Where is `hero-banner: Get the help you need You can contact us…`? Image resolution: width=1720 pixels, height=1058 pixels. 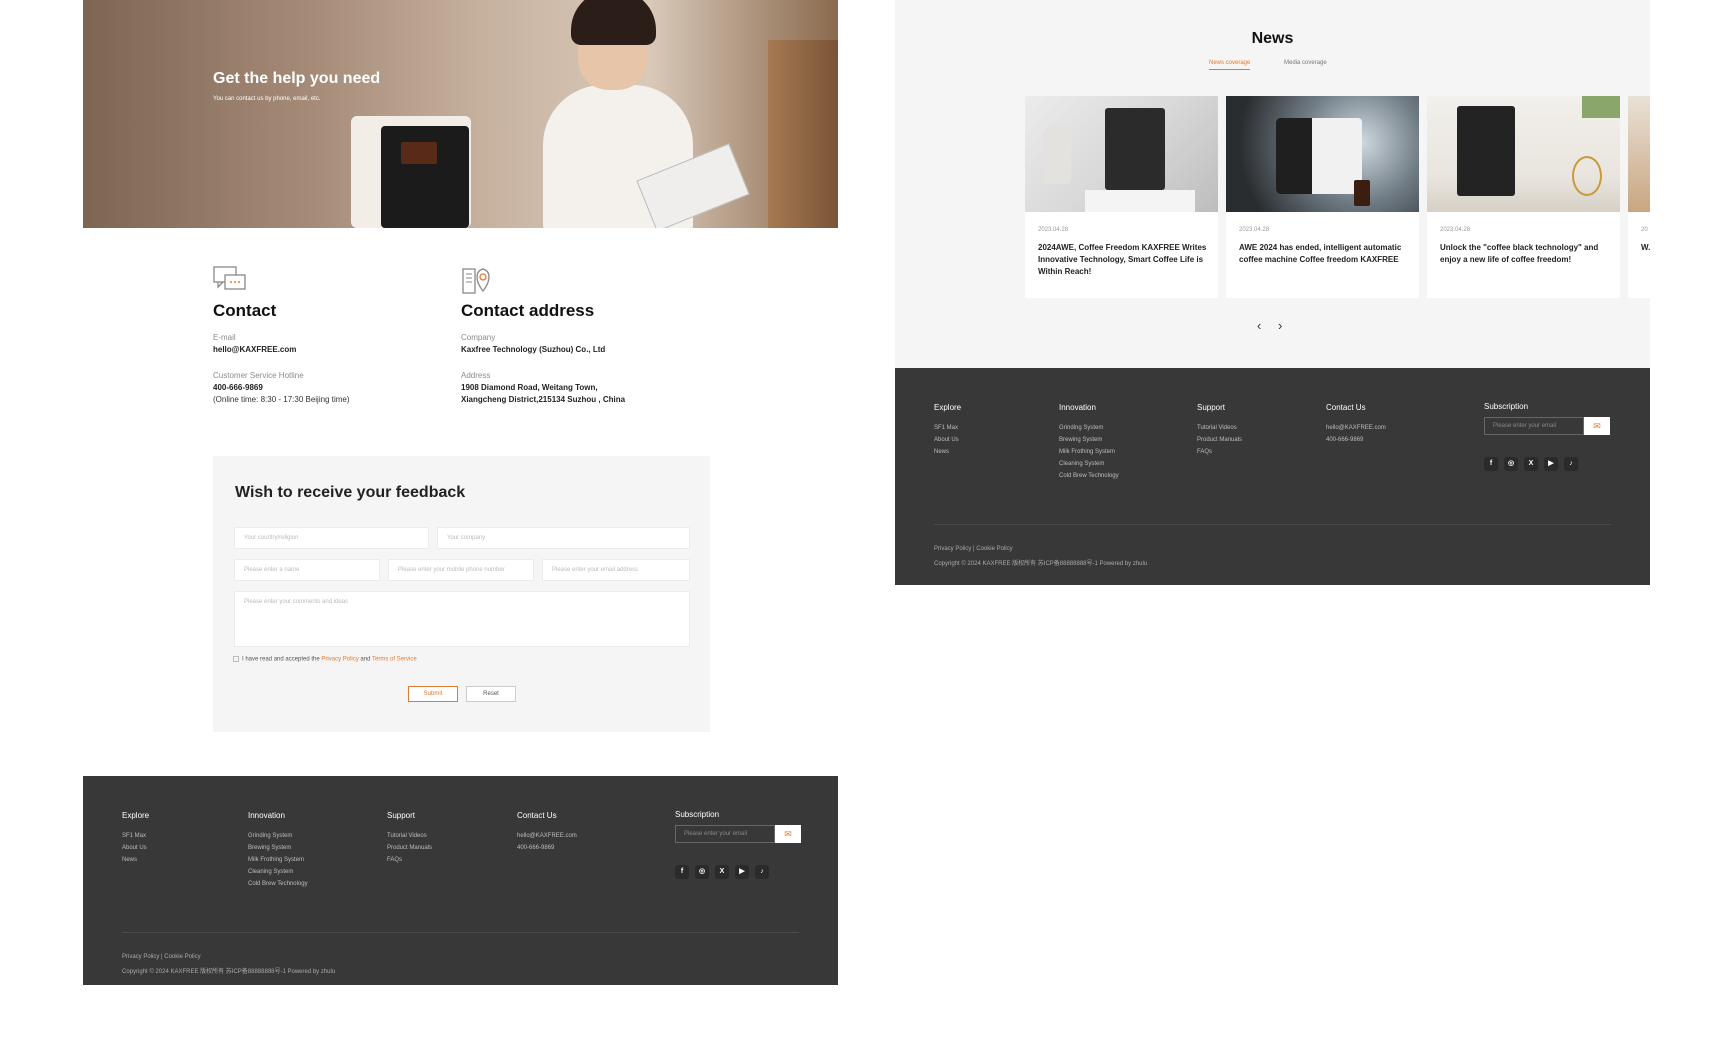
hero-banner: Get the help you need You can contact us… is located at coordinates (460, 114).